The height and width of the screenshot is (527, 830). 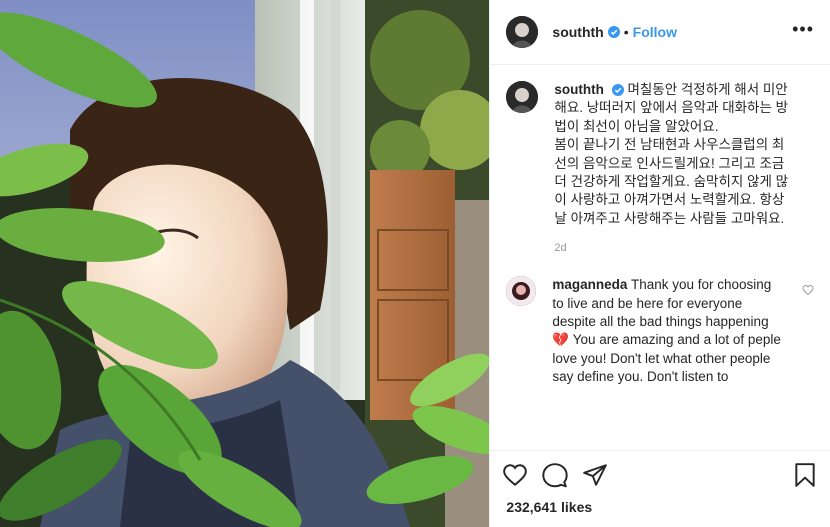 What do you see at coordinates (660, 513) in the screenshot?
I see `likes-count: 232,641 likes` at bounding box center [660, 513].